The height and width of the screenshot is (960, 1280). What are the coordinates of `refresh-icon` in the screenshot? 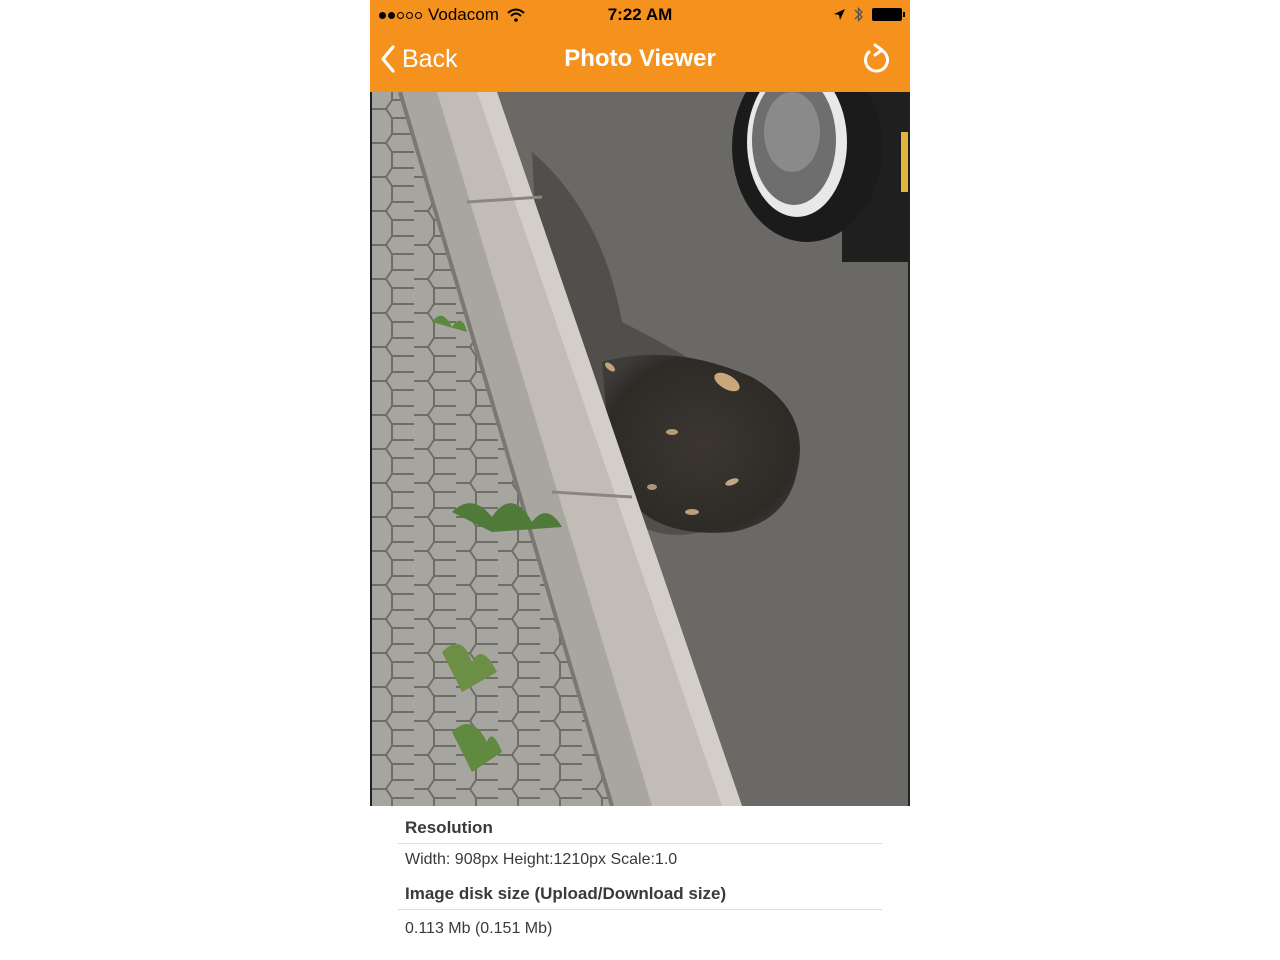 It's located at (876, 58).